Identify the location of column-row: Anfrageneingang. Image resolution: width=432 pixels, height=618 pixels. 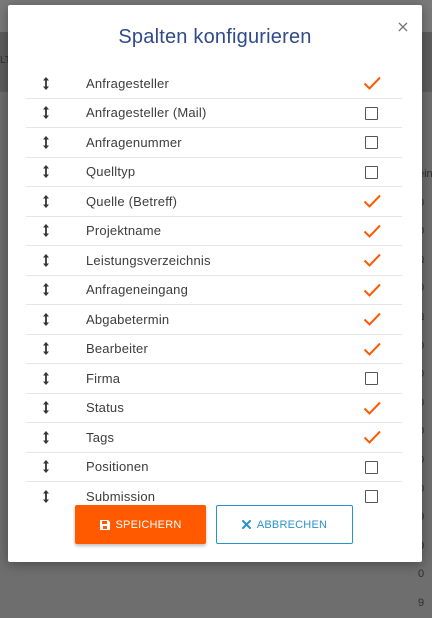
(214, 290).